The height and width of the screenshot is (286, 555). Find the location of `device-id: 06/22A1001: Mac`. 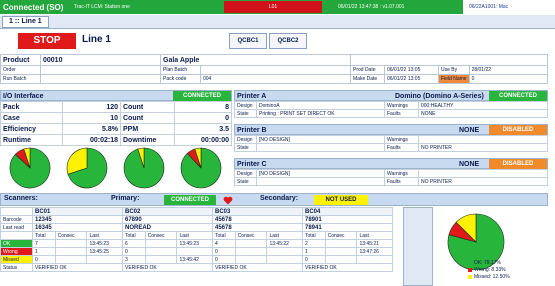

device-id: 06/22A1001: Mac is located at coordinates (509, 7).